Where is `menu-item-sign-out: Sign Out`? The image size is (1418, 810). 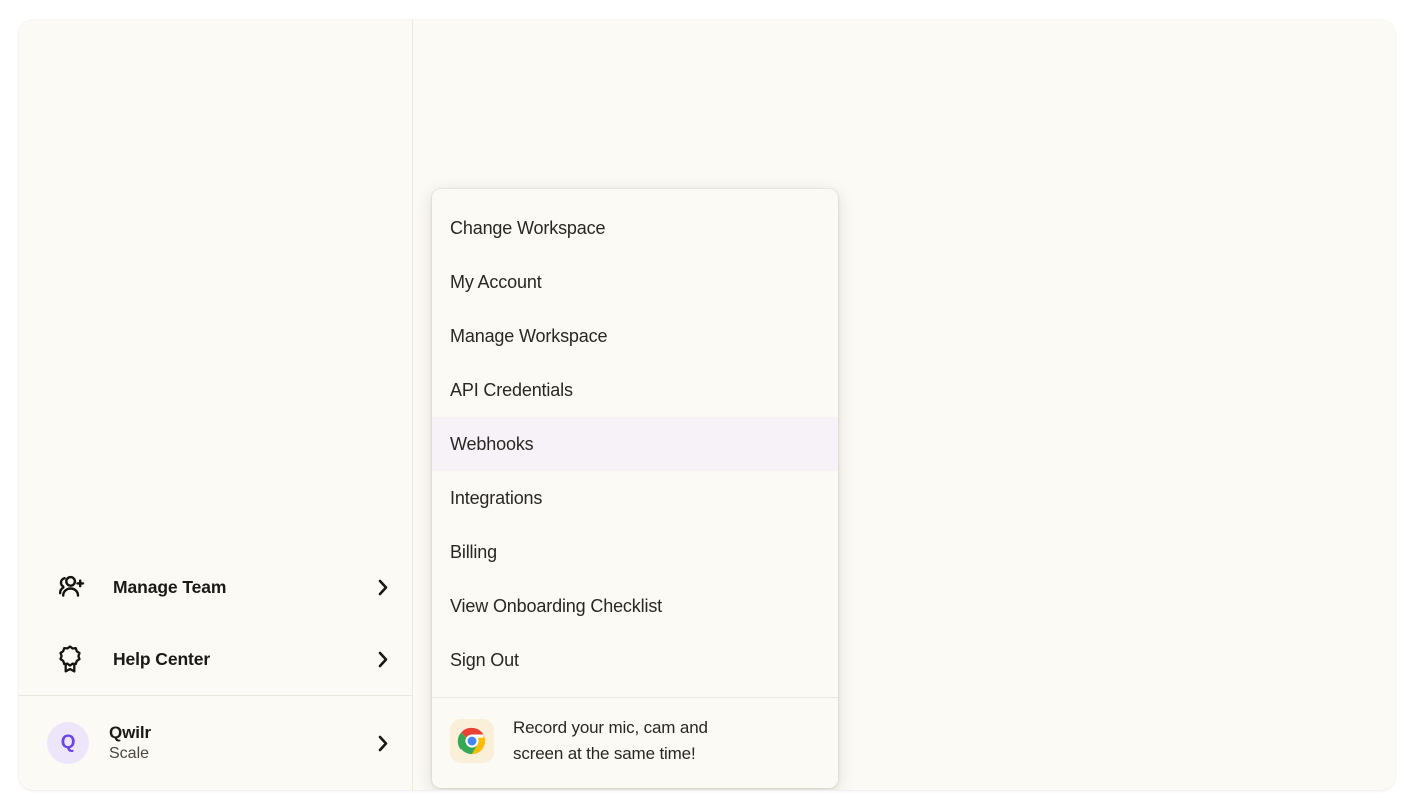 menu-item-sign-out: Sign Out is located at coordinates (635, 660).